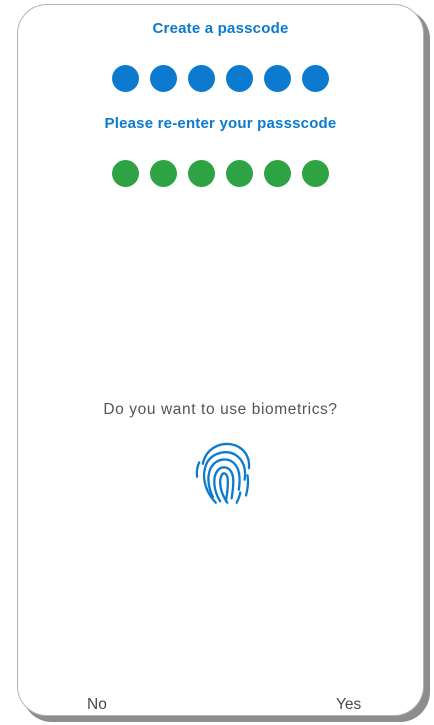 The width and height of the screenshot is (434, 725). I want to click on create-passcode-dots, so click(220, 78).